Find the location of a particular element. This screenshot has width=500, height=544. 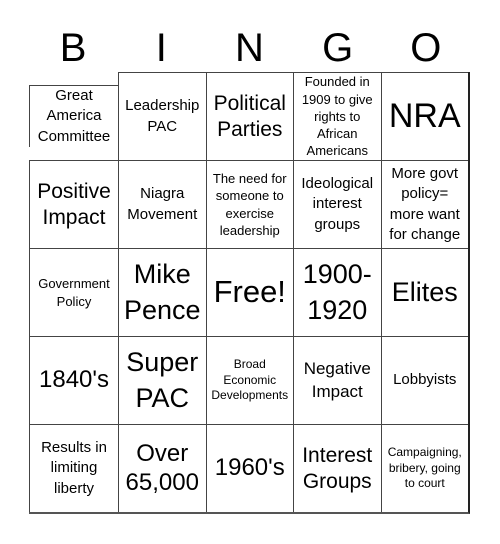

bingo-cell: Leadership PAC is located at coordinates (162, 116).